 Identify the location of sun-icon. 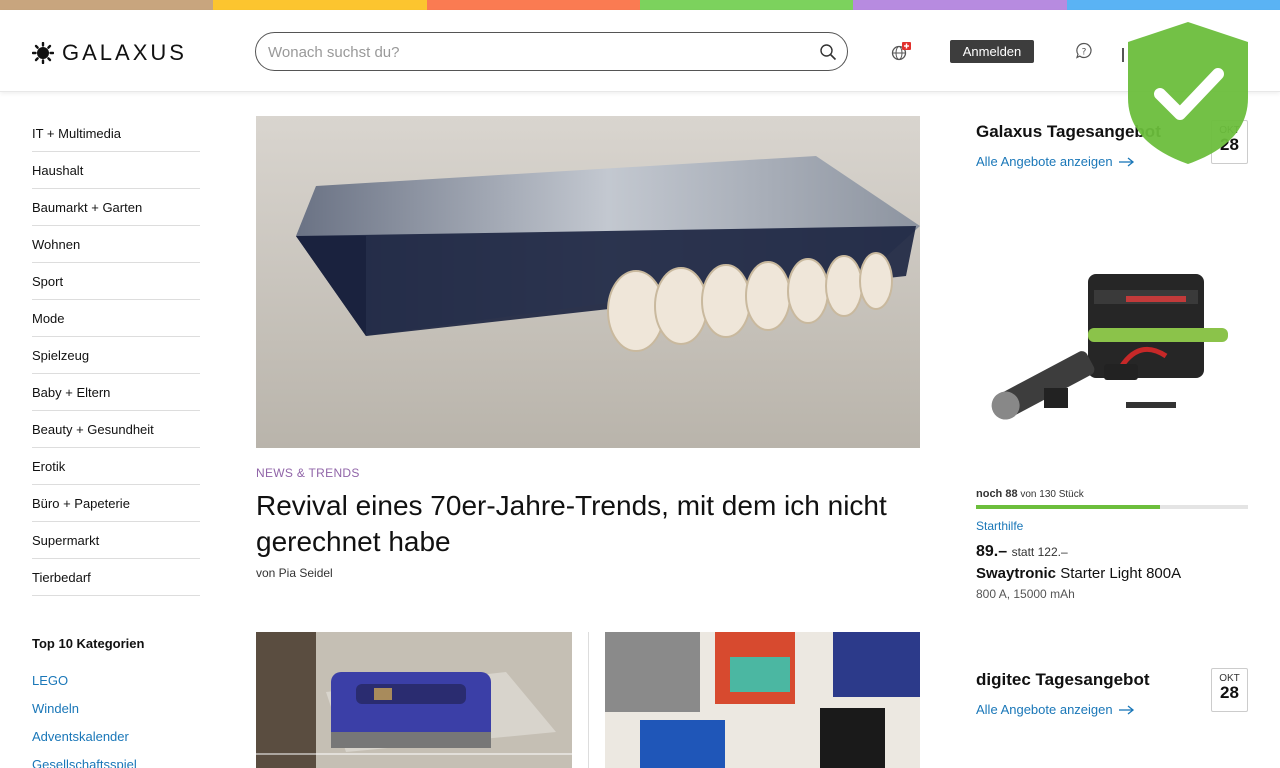
(43, 53).